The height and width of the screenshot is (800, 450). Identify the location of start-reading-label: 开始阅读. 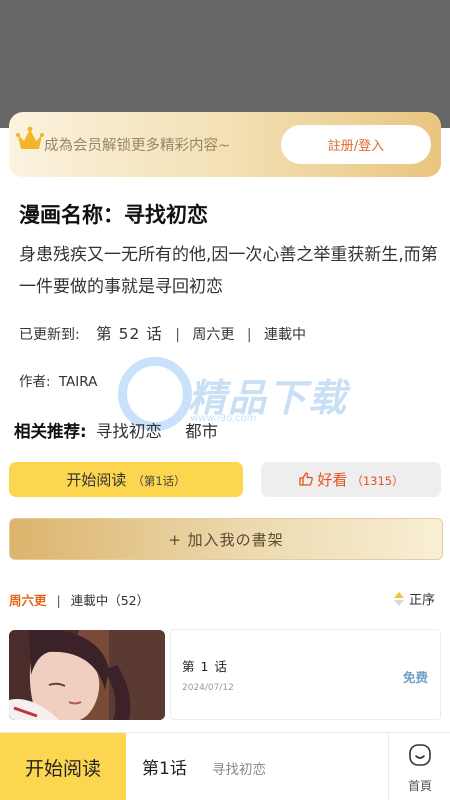
(96, 480).